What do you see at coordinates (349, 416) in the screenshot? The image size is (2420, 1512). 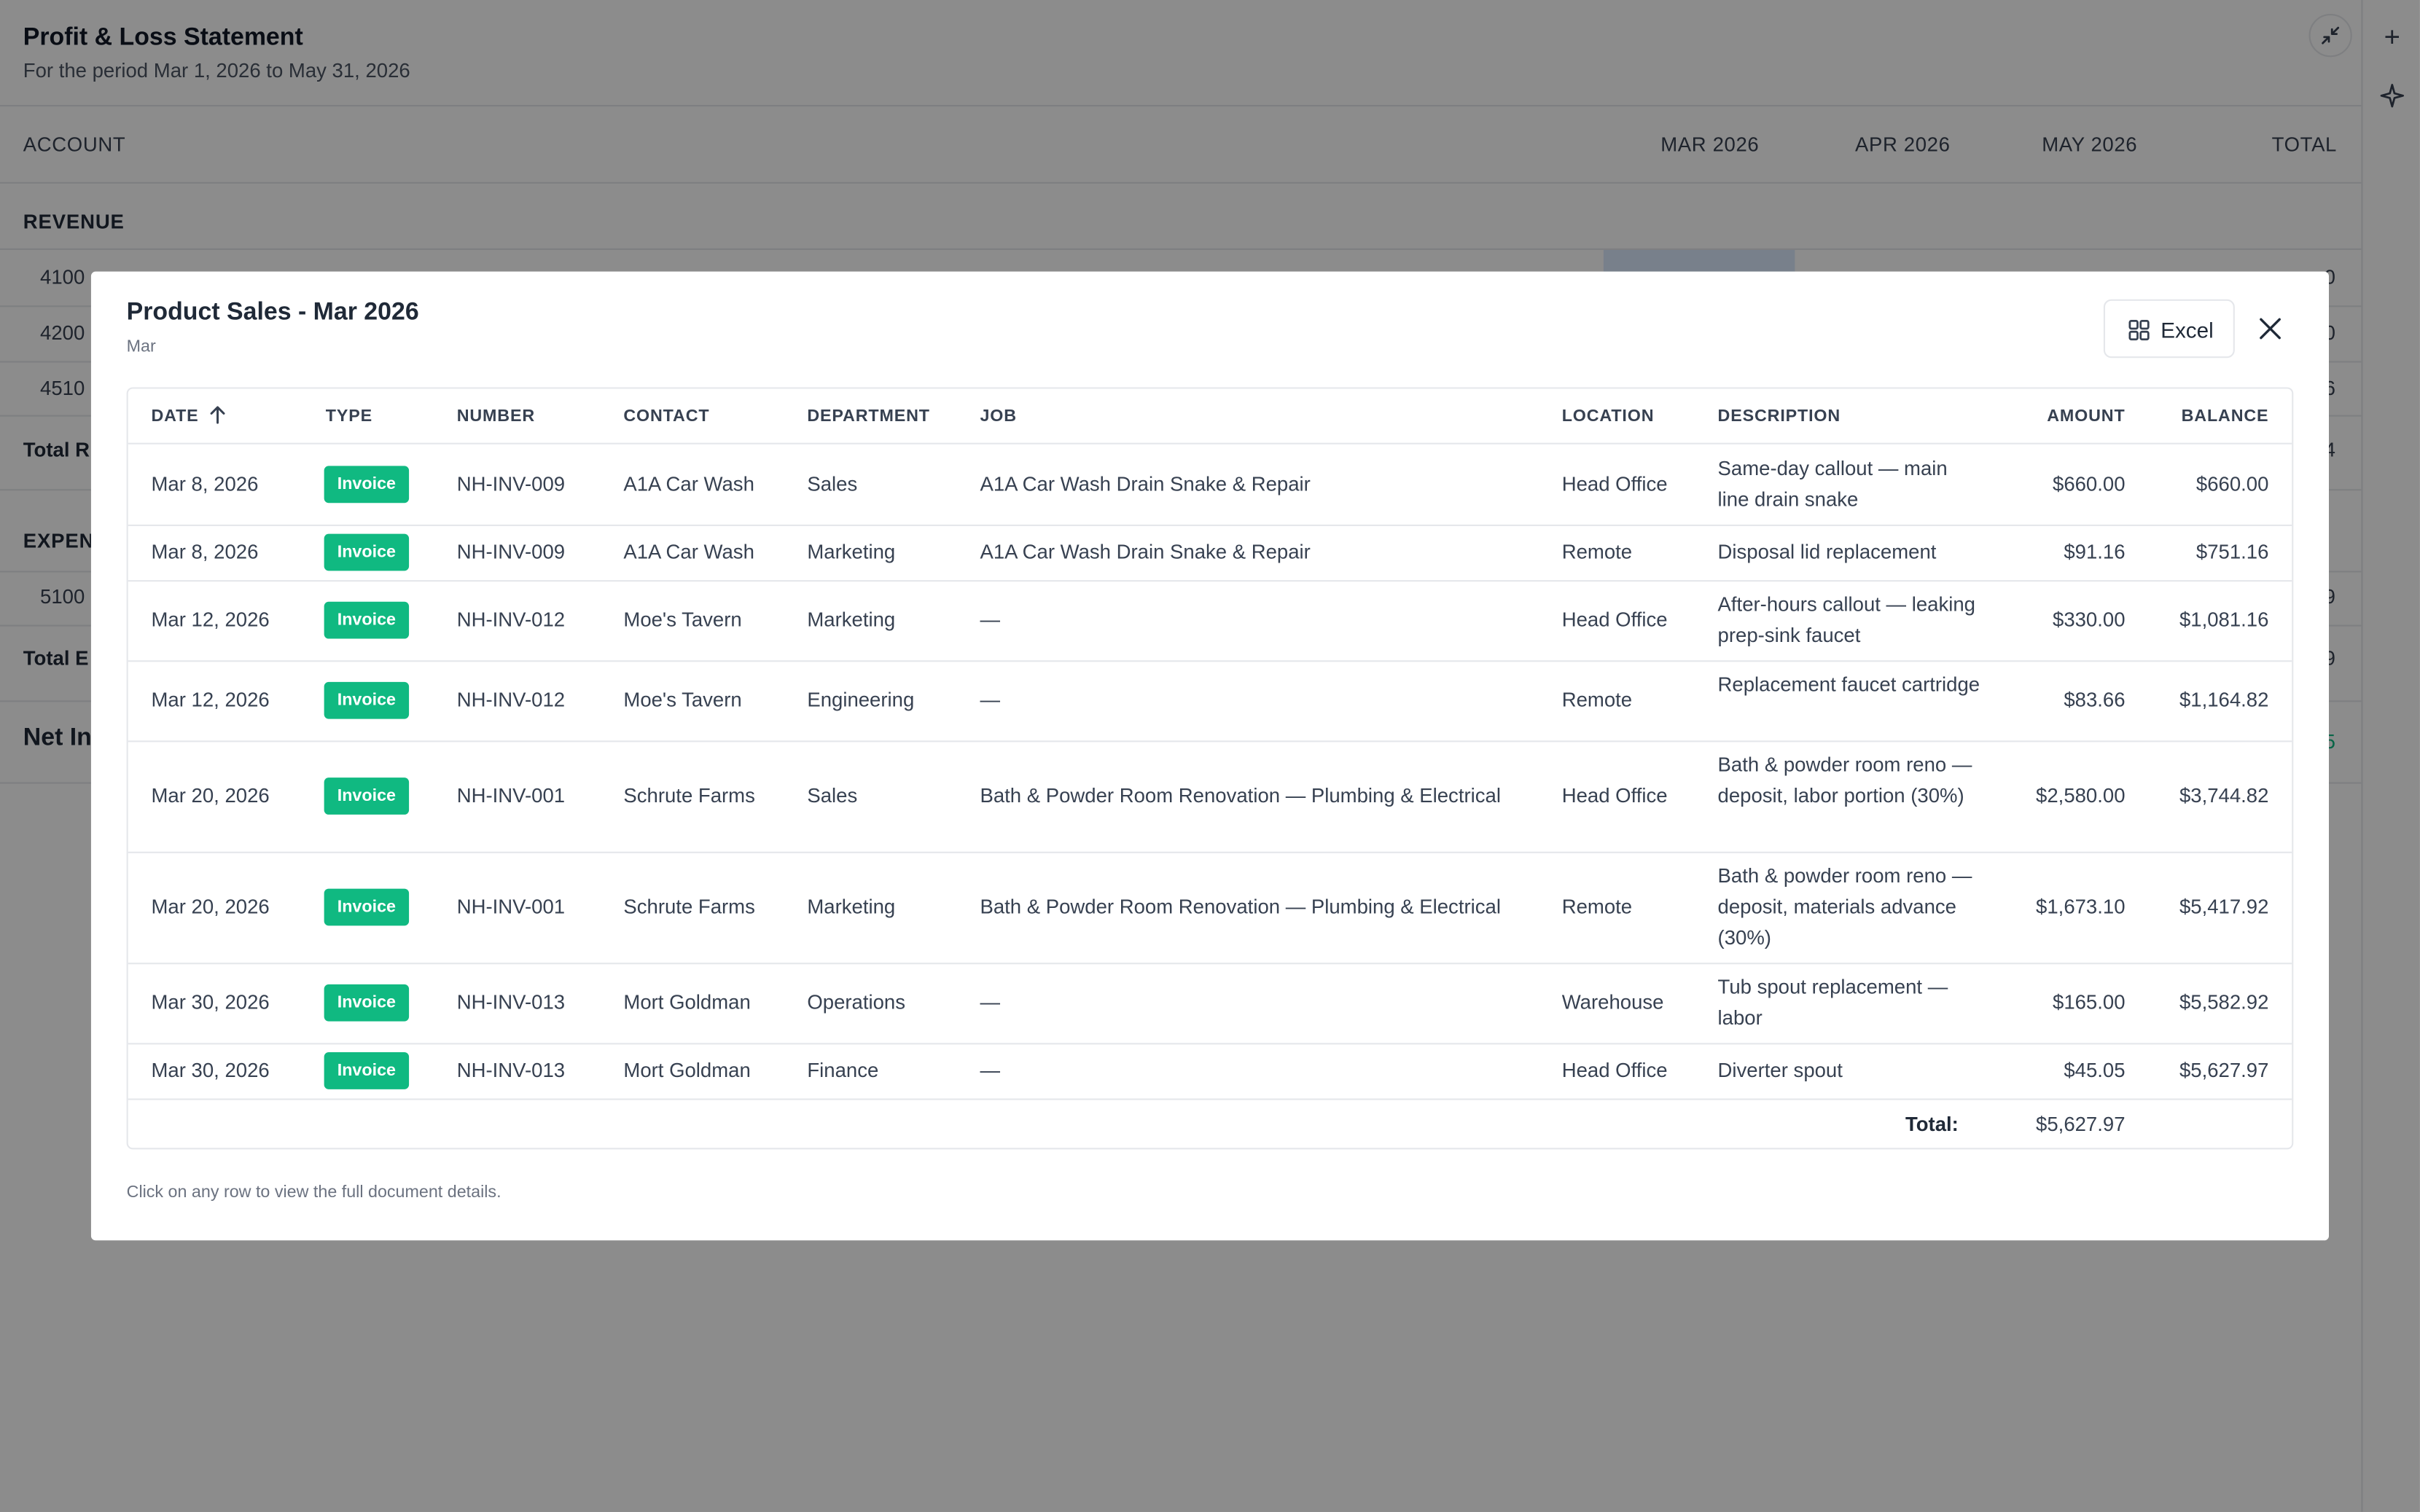 I see `header-type: TYPE` at bounding box center [349, 416].